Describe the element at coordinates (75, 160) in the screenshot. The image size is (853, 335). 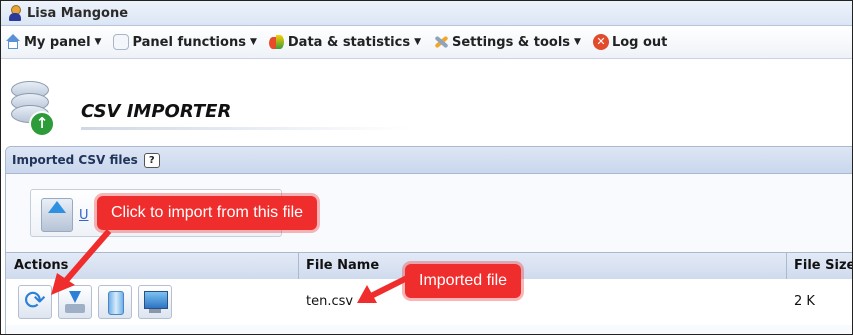
I see `panel-title: Imported CSV files` at that location.